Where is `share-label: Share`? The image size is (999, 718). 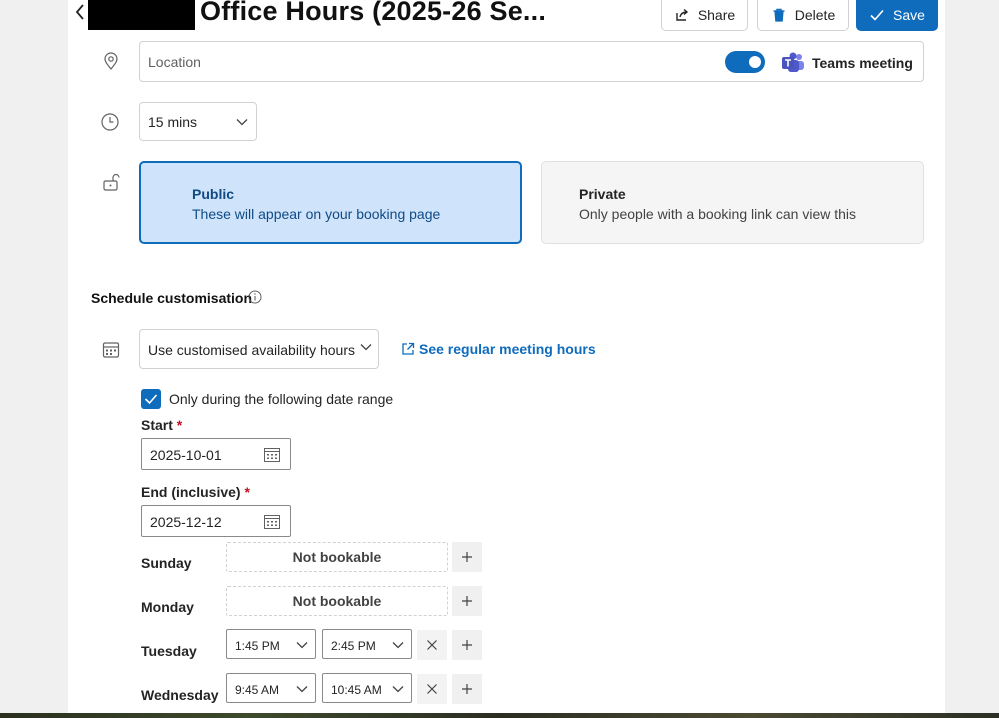 share-label: Share is located at coordinates (716, 15).